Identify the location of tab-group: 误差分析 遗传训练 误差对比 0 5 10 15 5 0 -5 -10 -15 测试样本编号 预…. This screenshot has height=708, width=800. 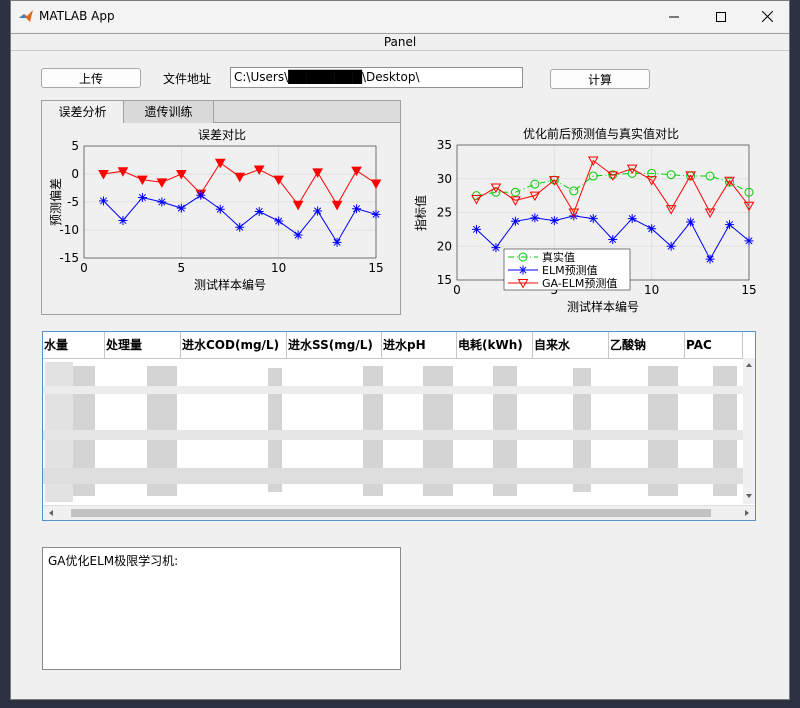
(221, 207).